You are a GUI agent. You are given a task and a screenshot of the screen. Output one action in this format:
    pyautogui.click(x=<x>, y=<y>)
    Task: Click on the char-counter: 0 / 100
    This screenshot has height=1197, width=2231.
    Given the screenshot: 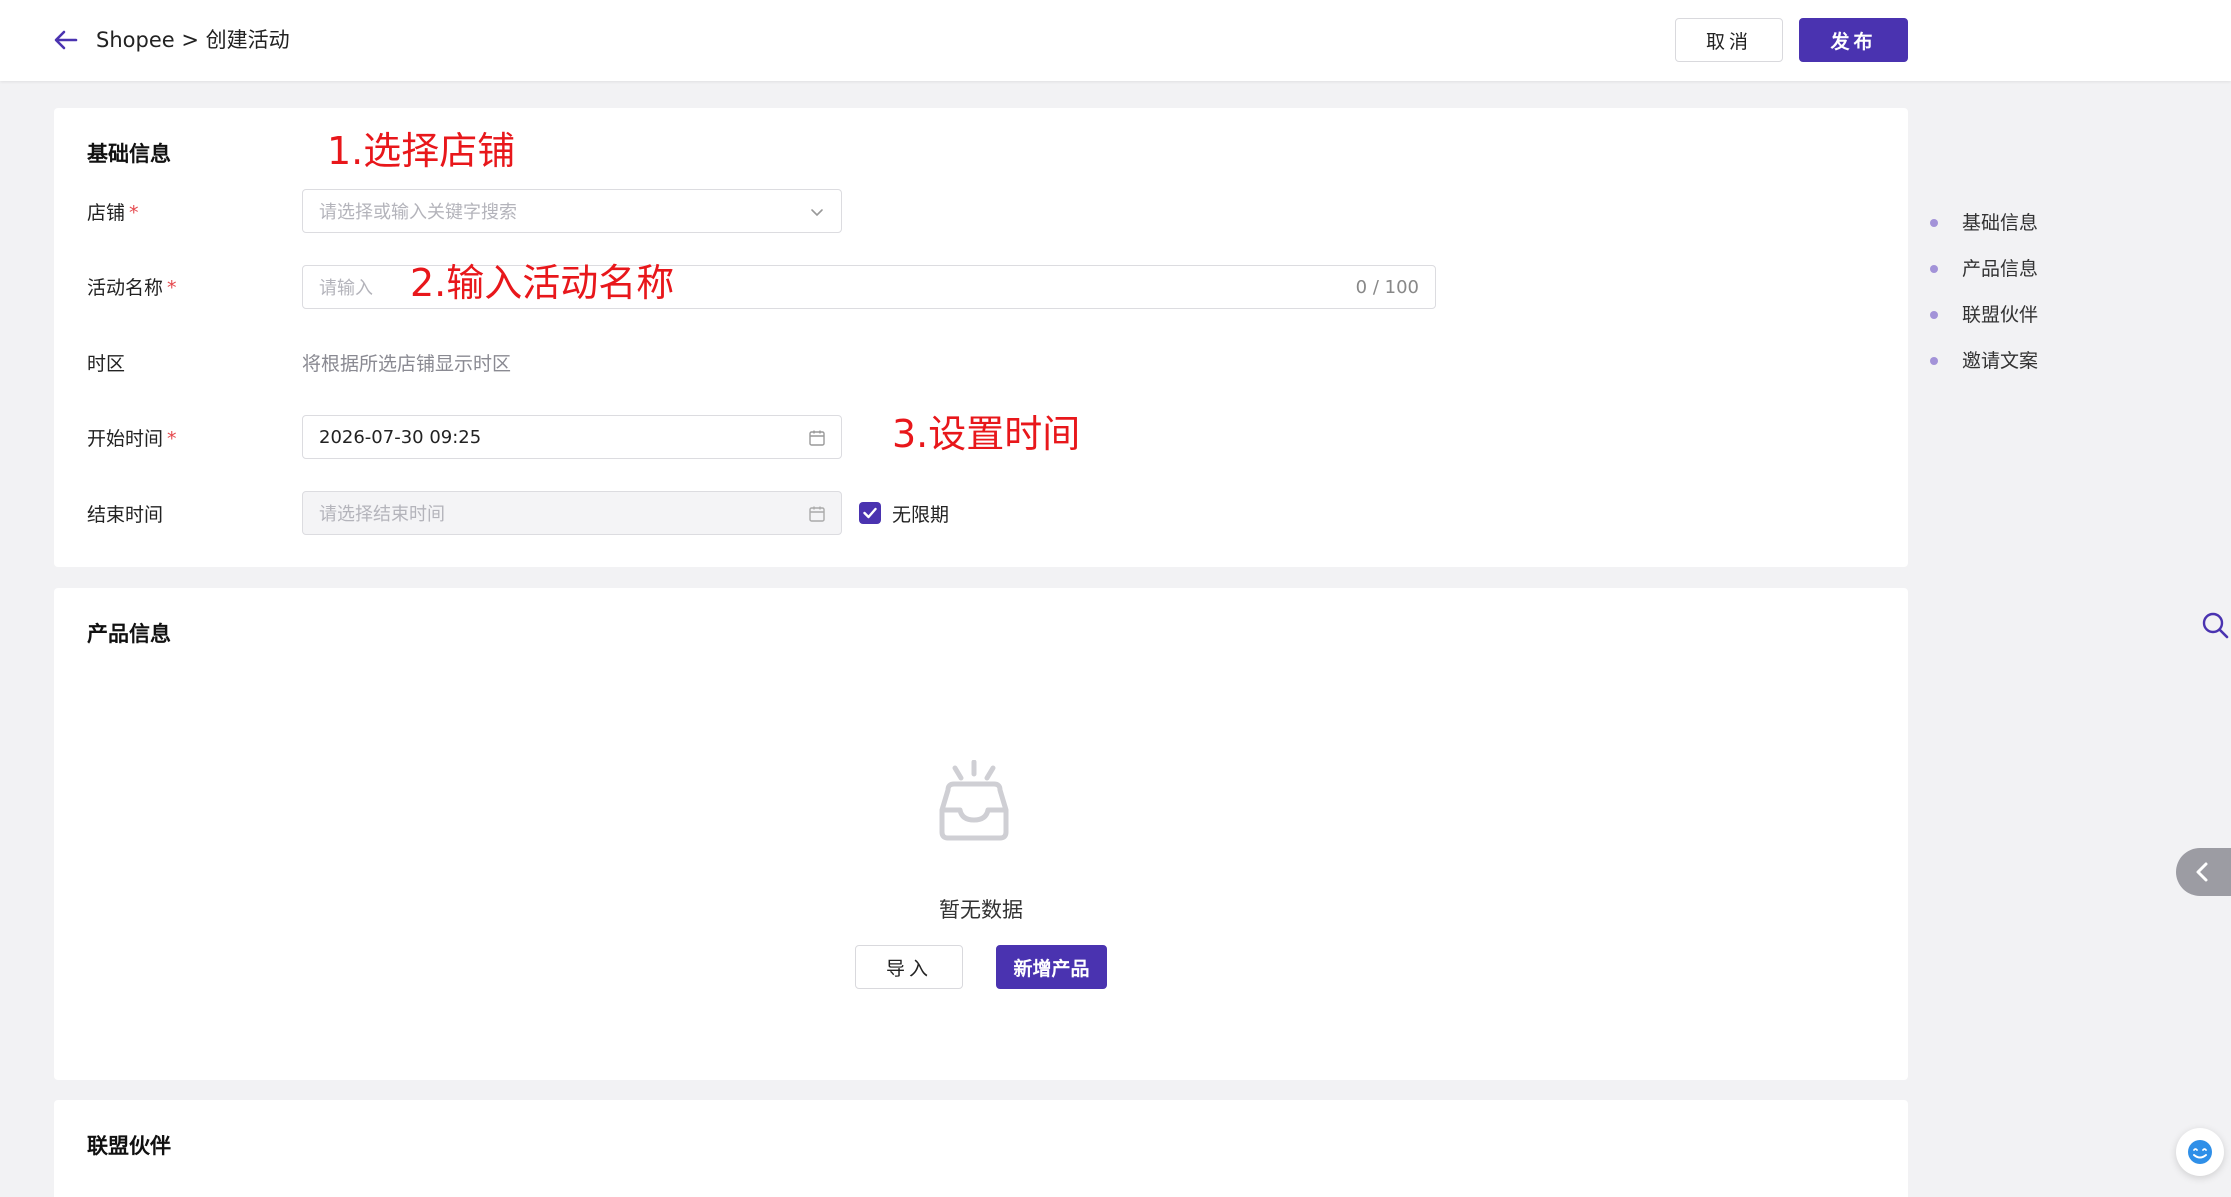 What is the action you would take?
    pyautogui.click(x=1387, y=287)
    